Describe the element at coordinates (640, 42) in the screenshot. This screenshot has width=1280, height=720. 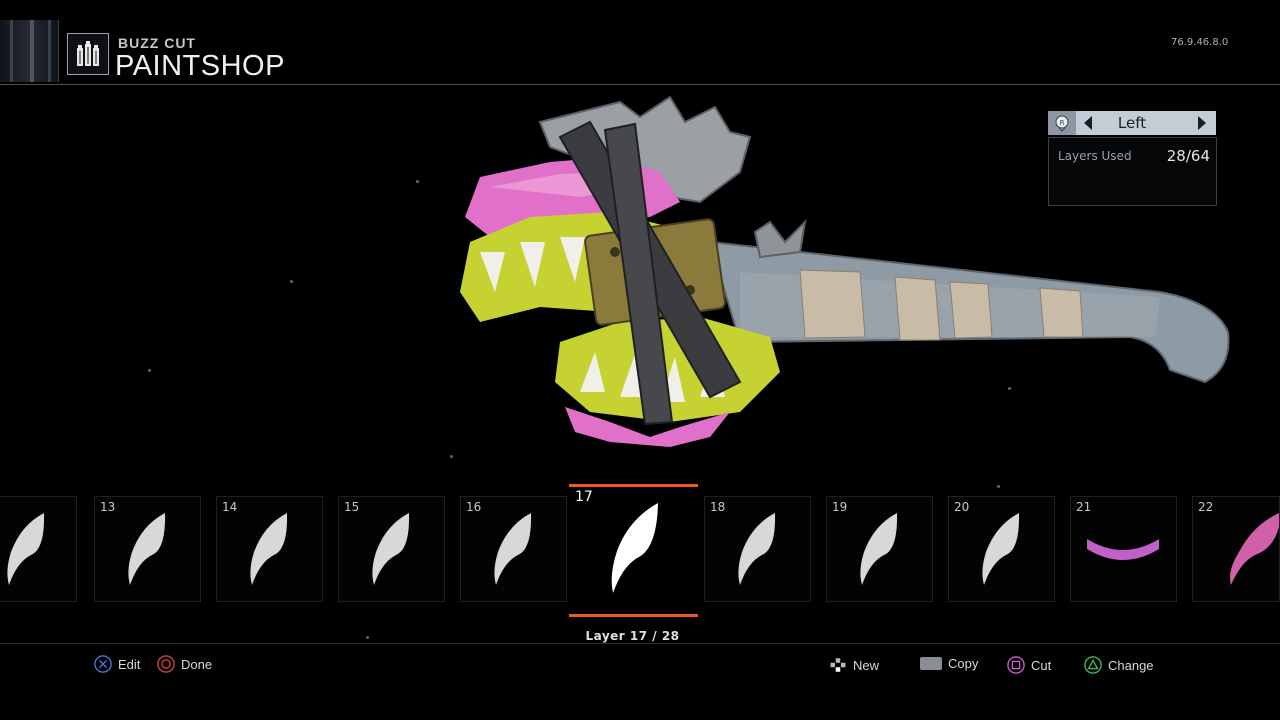
I see `header: BUZZ CUT PAINTSHOP 76.9.46.8.0` at that location.